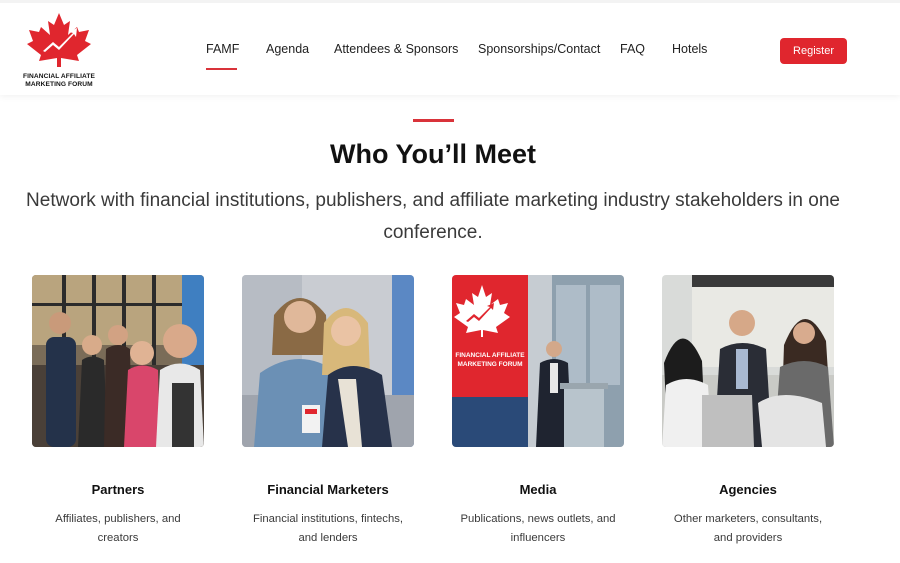 The image size is (900, 563). Describe the element at coordinates (222, 49) in the screenshot. I see `nav-item-famf: FAMF` at that location.